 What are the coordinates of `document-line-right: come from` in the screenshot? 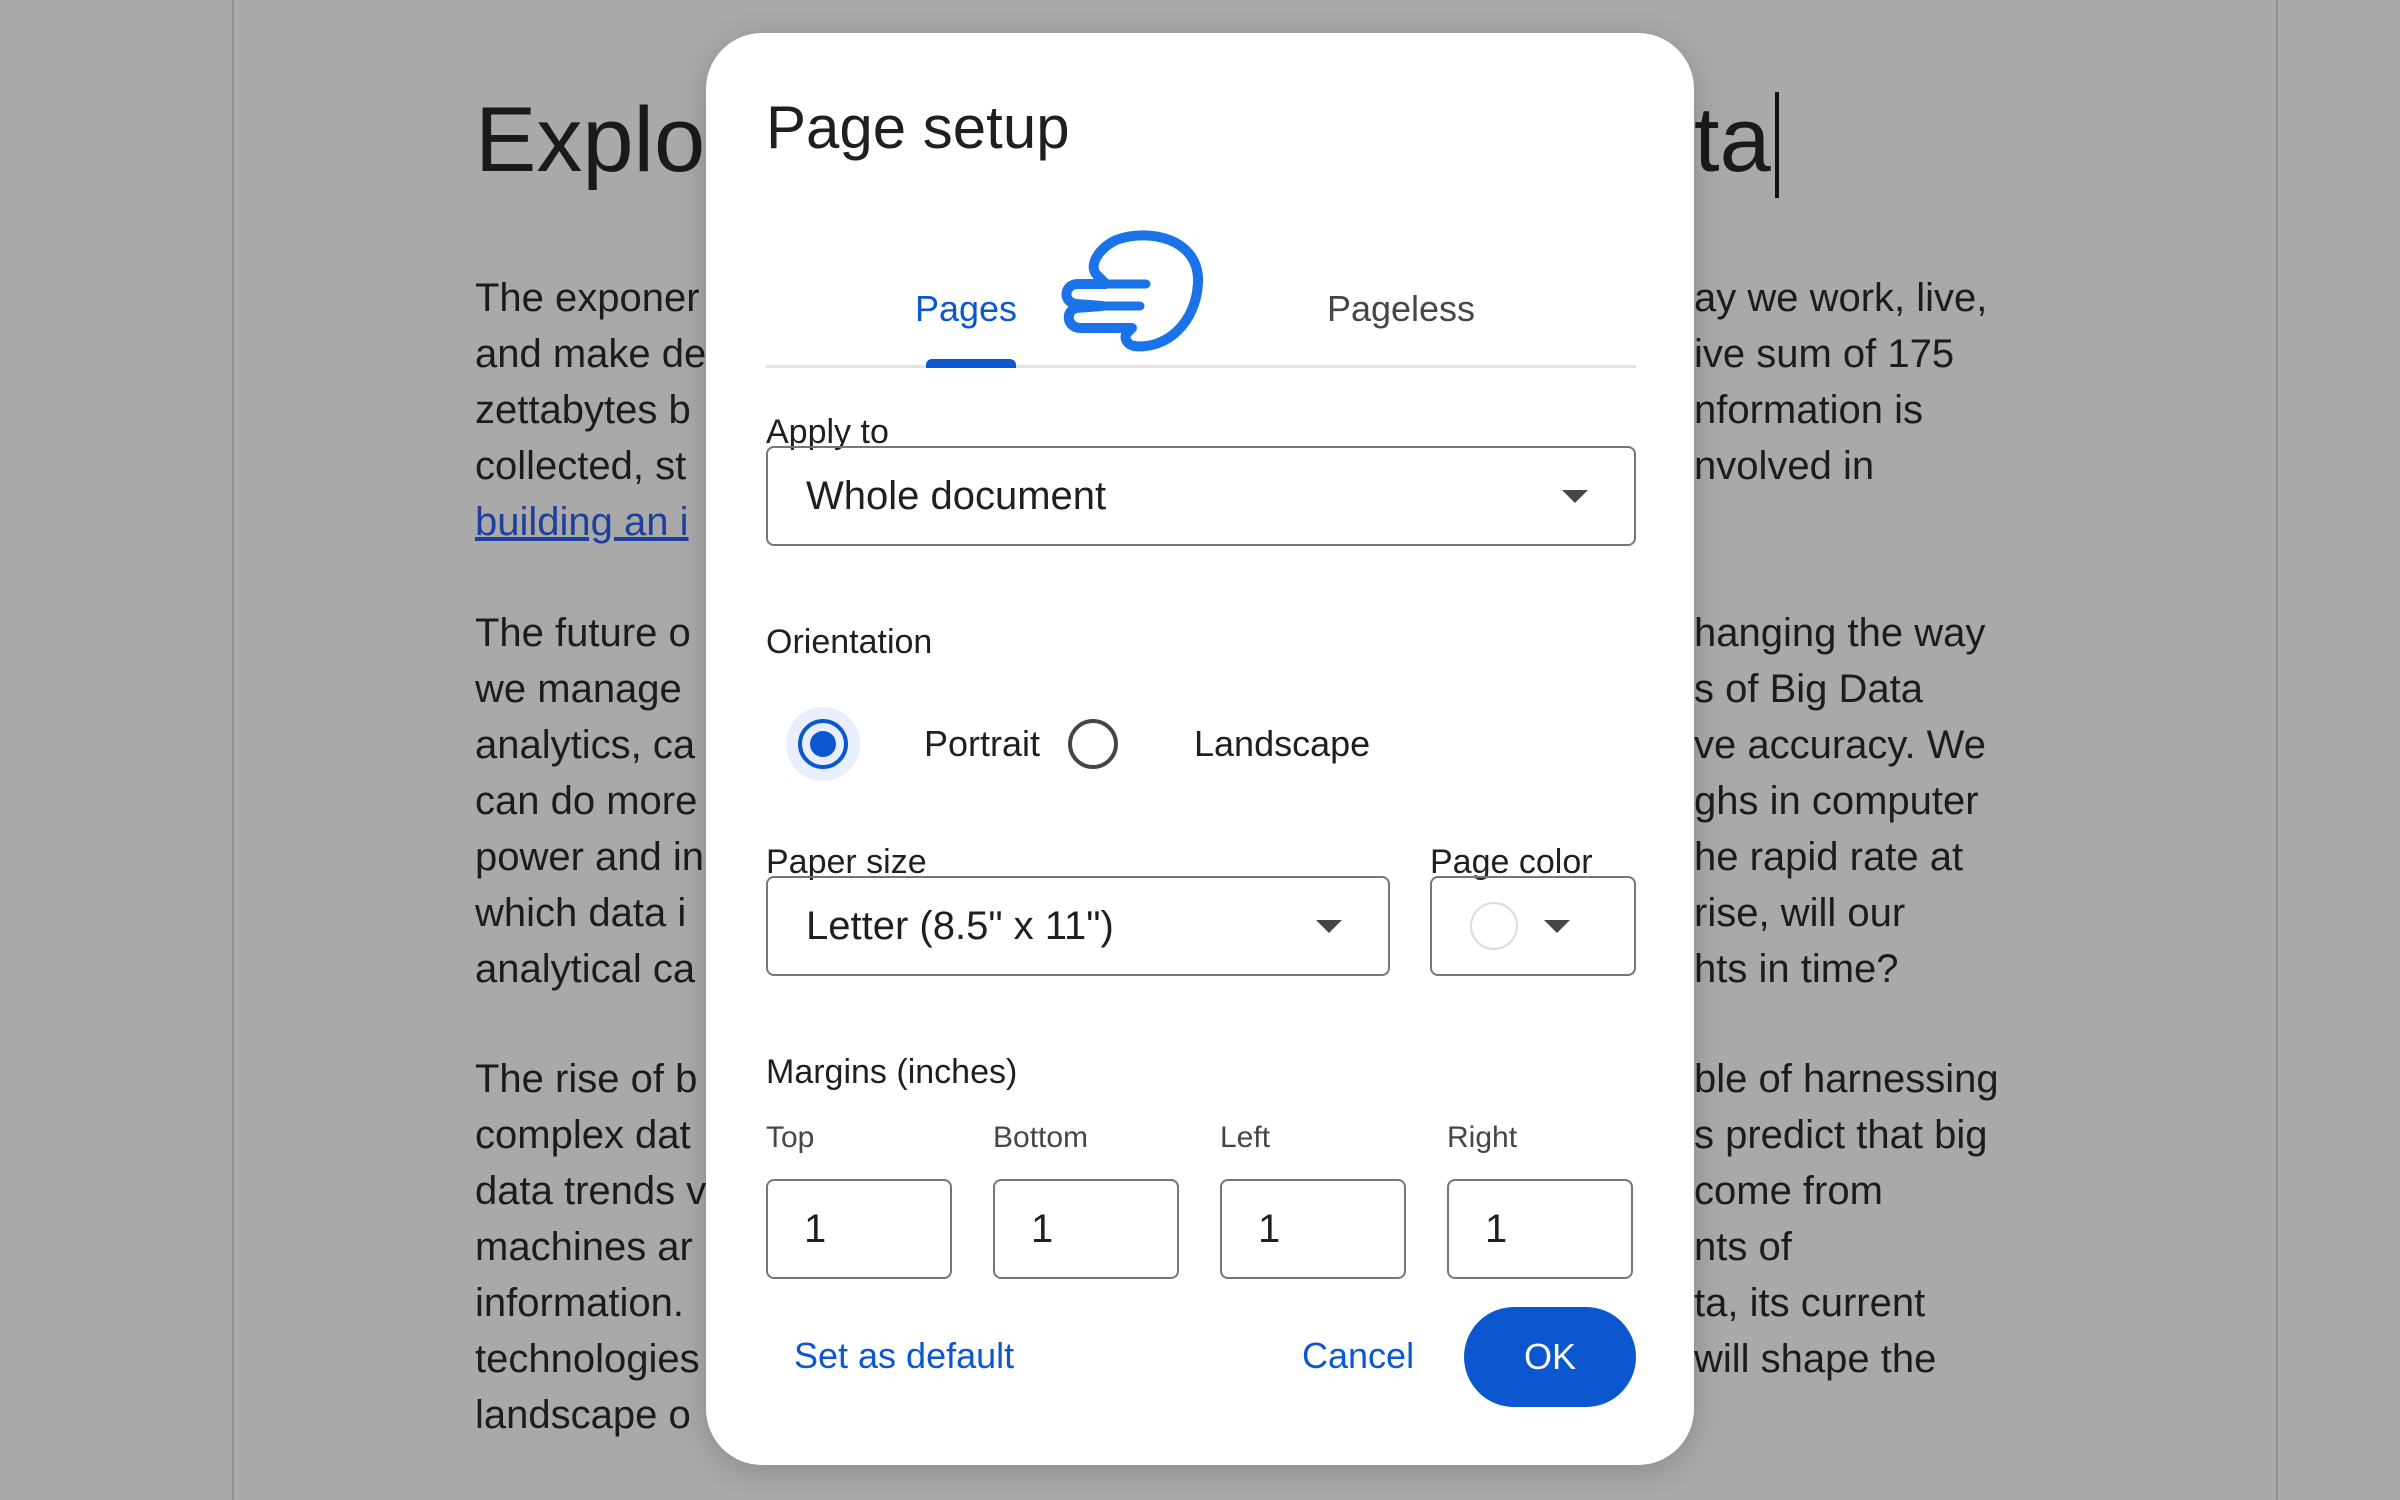 It's located at (1788, 1191).